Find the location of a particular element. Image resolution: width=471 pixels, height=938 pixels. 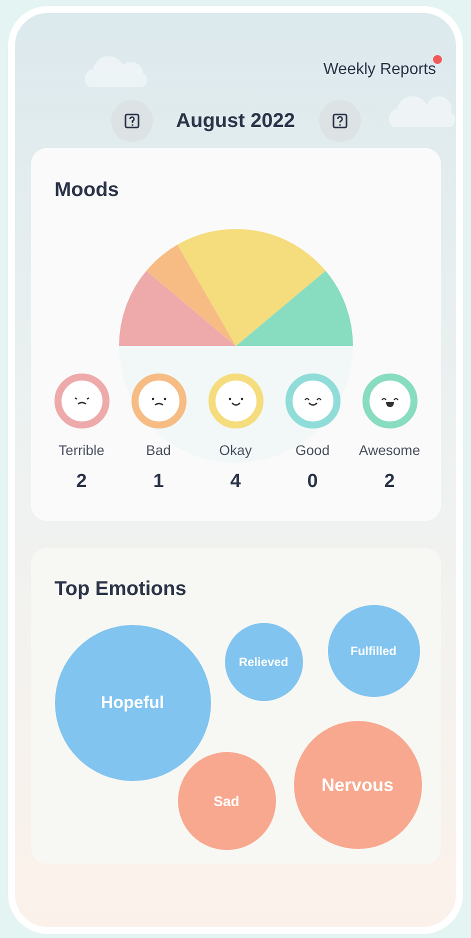

emotion-bubble: Fulfilled is located at coordinates (374, 651).